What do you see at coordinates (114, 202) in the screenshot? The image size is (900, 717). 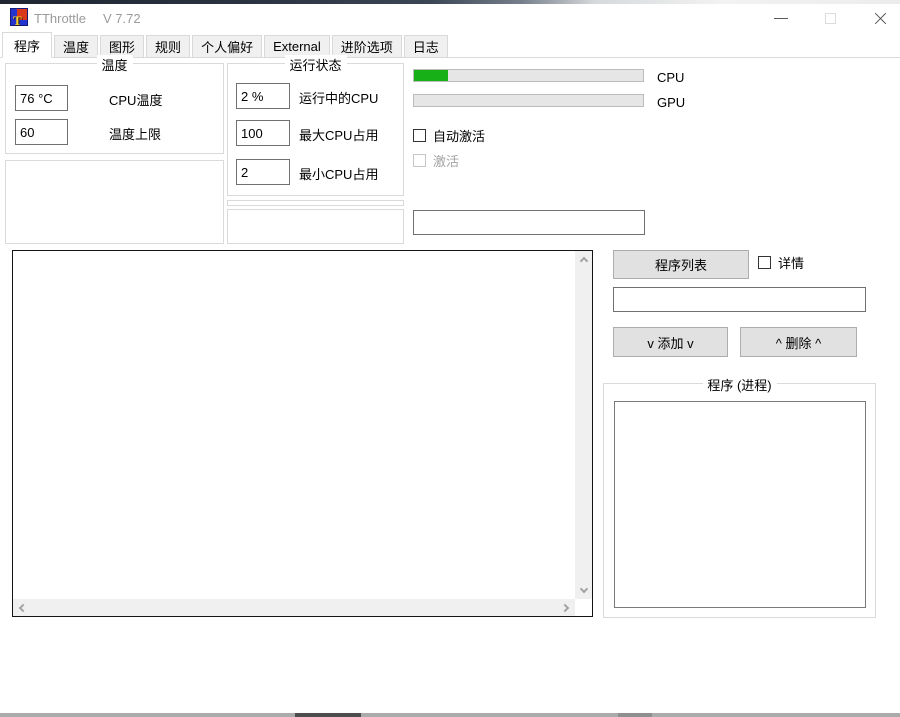 I see `left-empty-group` at bounding box center [114, 202].